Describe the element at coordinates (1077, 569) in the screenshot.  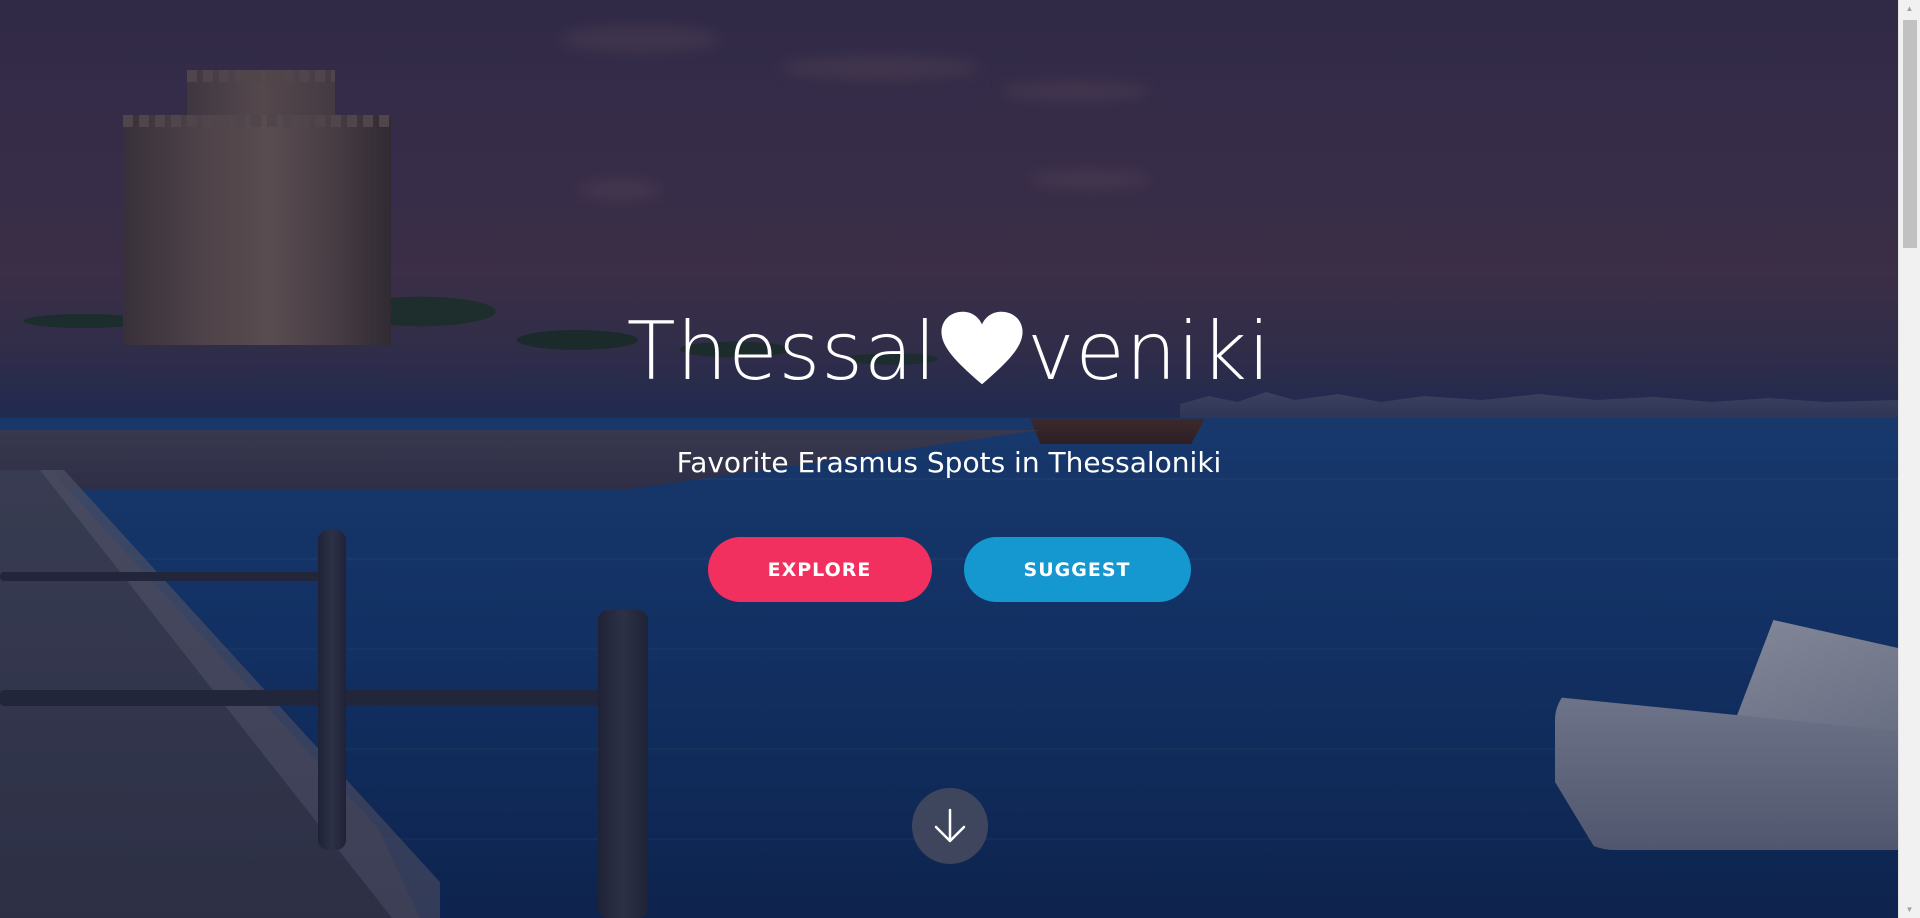
I see `suggest-button: SUGGEST` at that location.